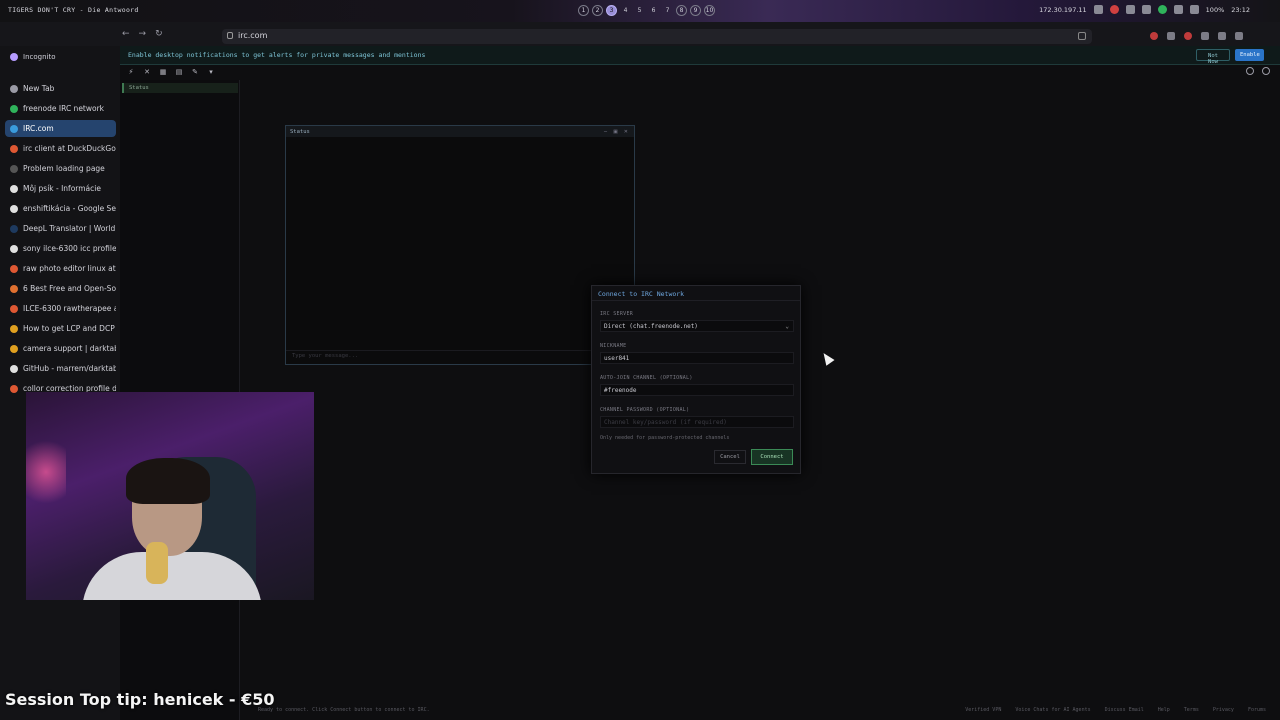 The height and width of the screenshot is (720, 1280). I want to click on workspace-8: 8, so click(681, 10).